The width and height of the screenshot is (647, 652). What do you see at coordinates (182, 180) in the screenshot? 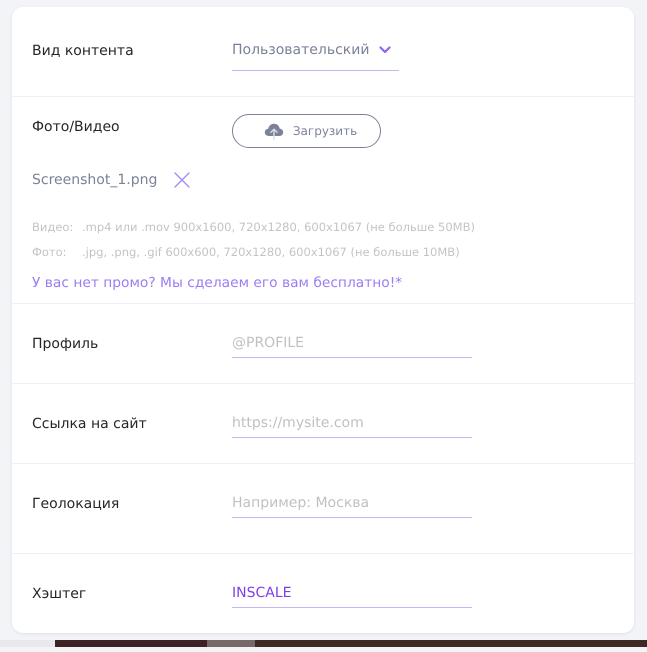
I see `close-icon` at bounding box center [182, 180].